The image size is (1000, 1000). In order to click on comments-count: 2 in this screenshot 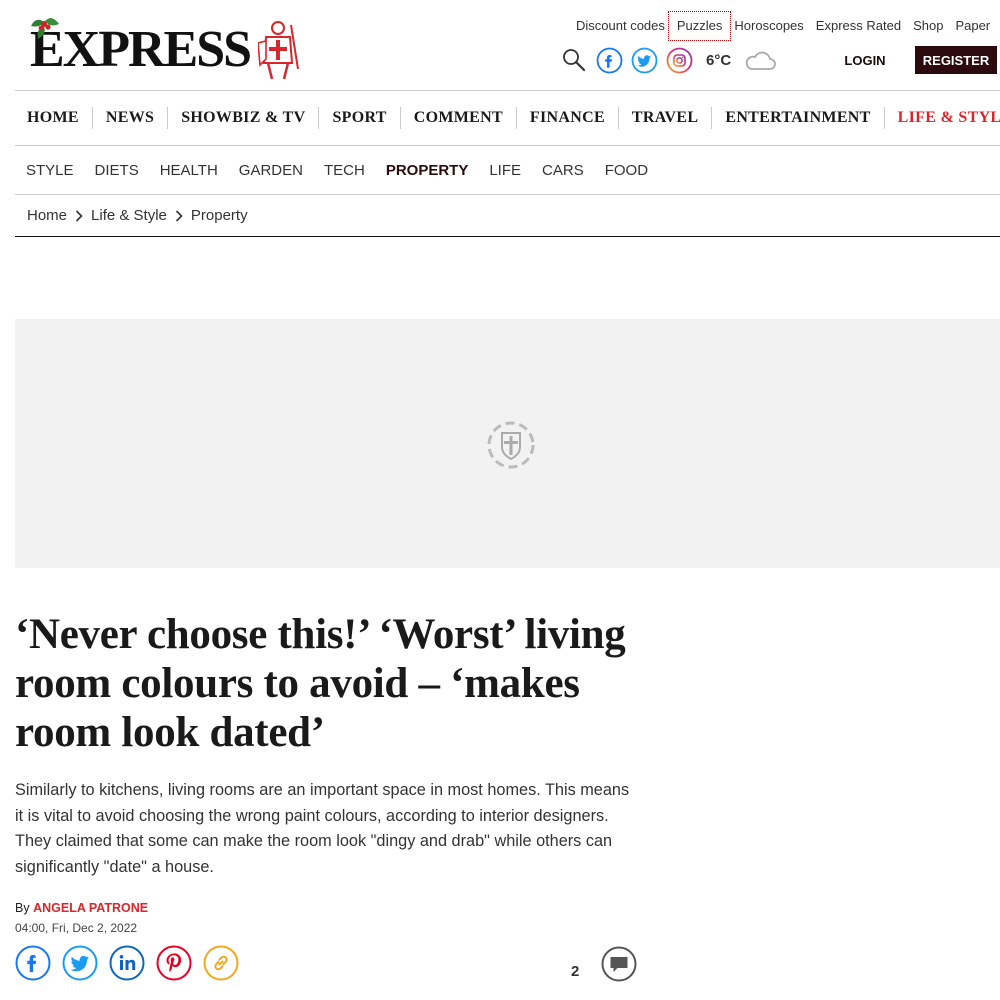, I will do `click(575, 971)`.